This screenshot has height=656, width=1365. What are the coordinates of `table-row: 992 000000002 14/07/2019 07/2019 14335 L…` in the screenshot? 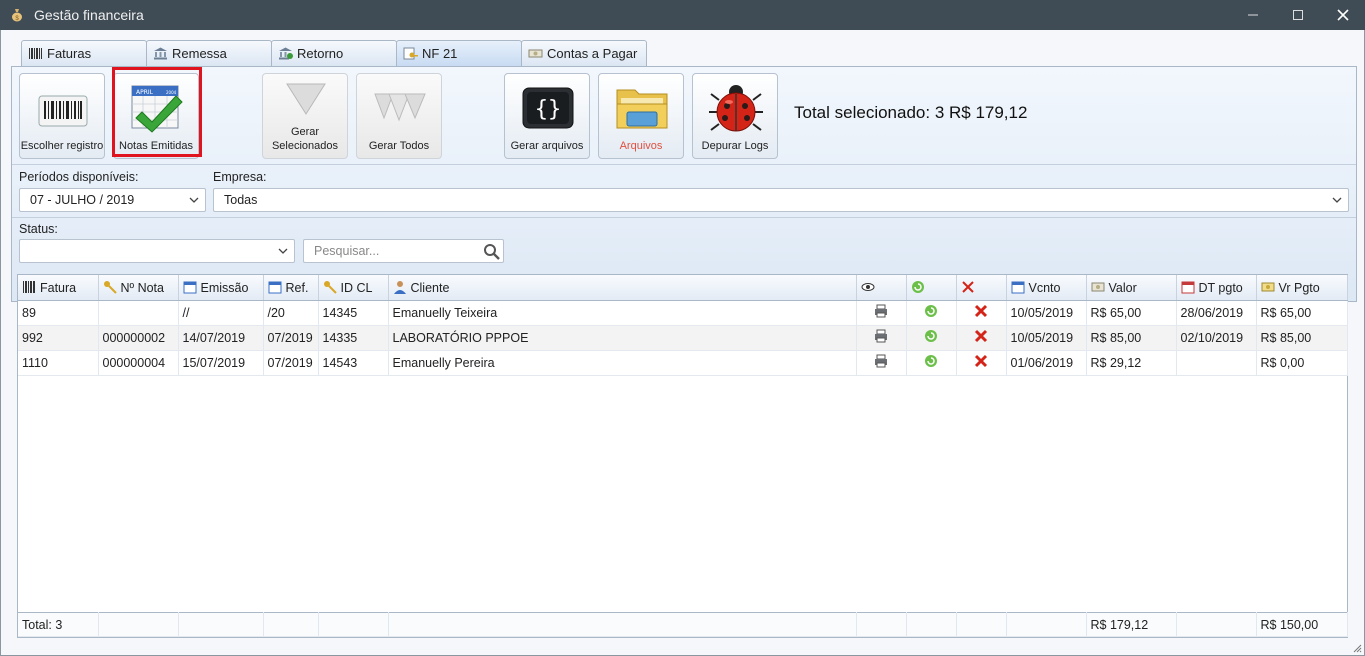 It's located at (683, 338).